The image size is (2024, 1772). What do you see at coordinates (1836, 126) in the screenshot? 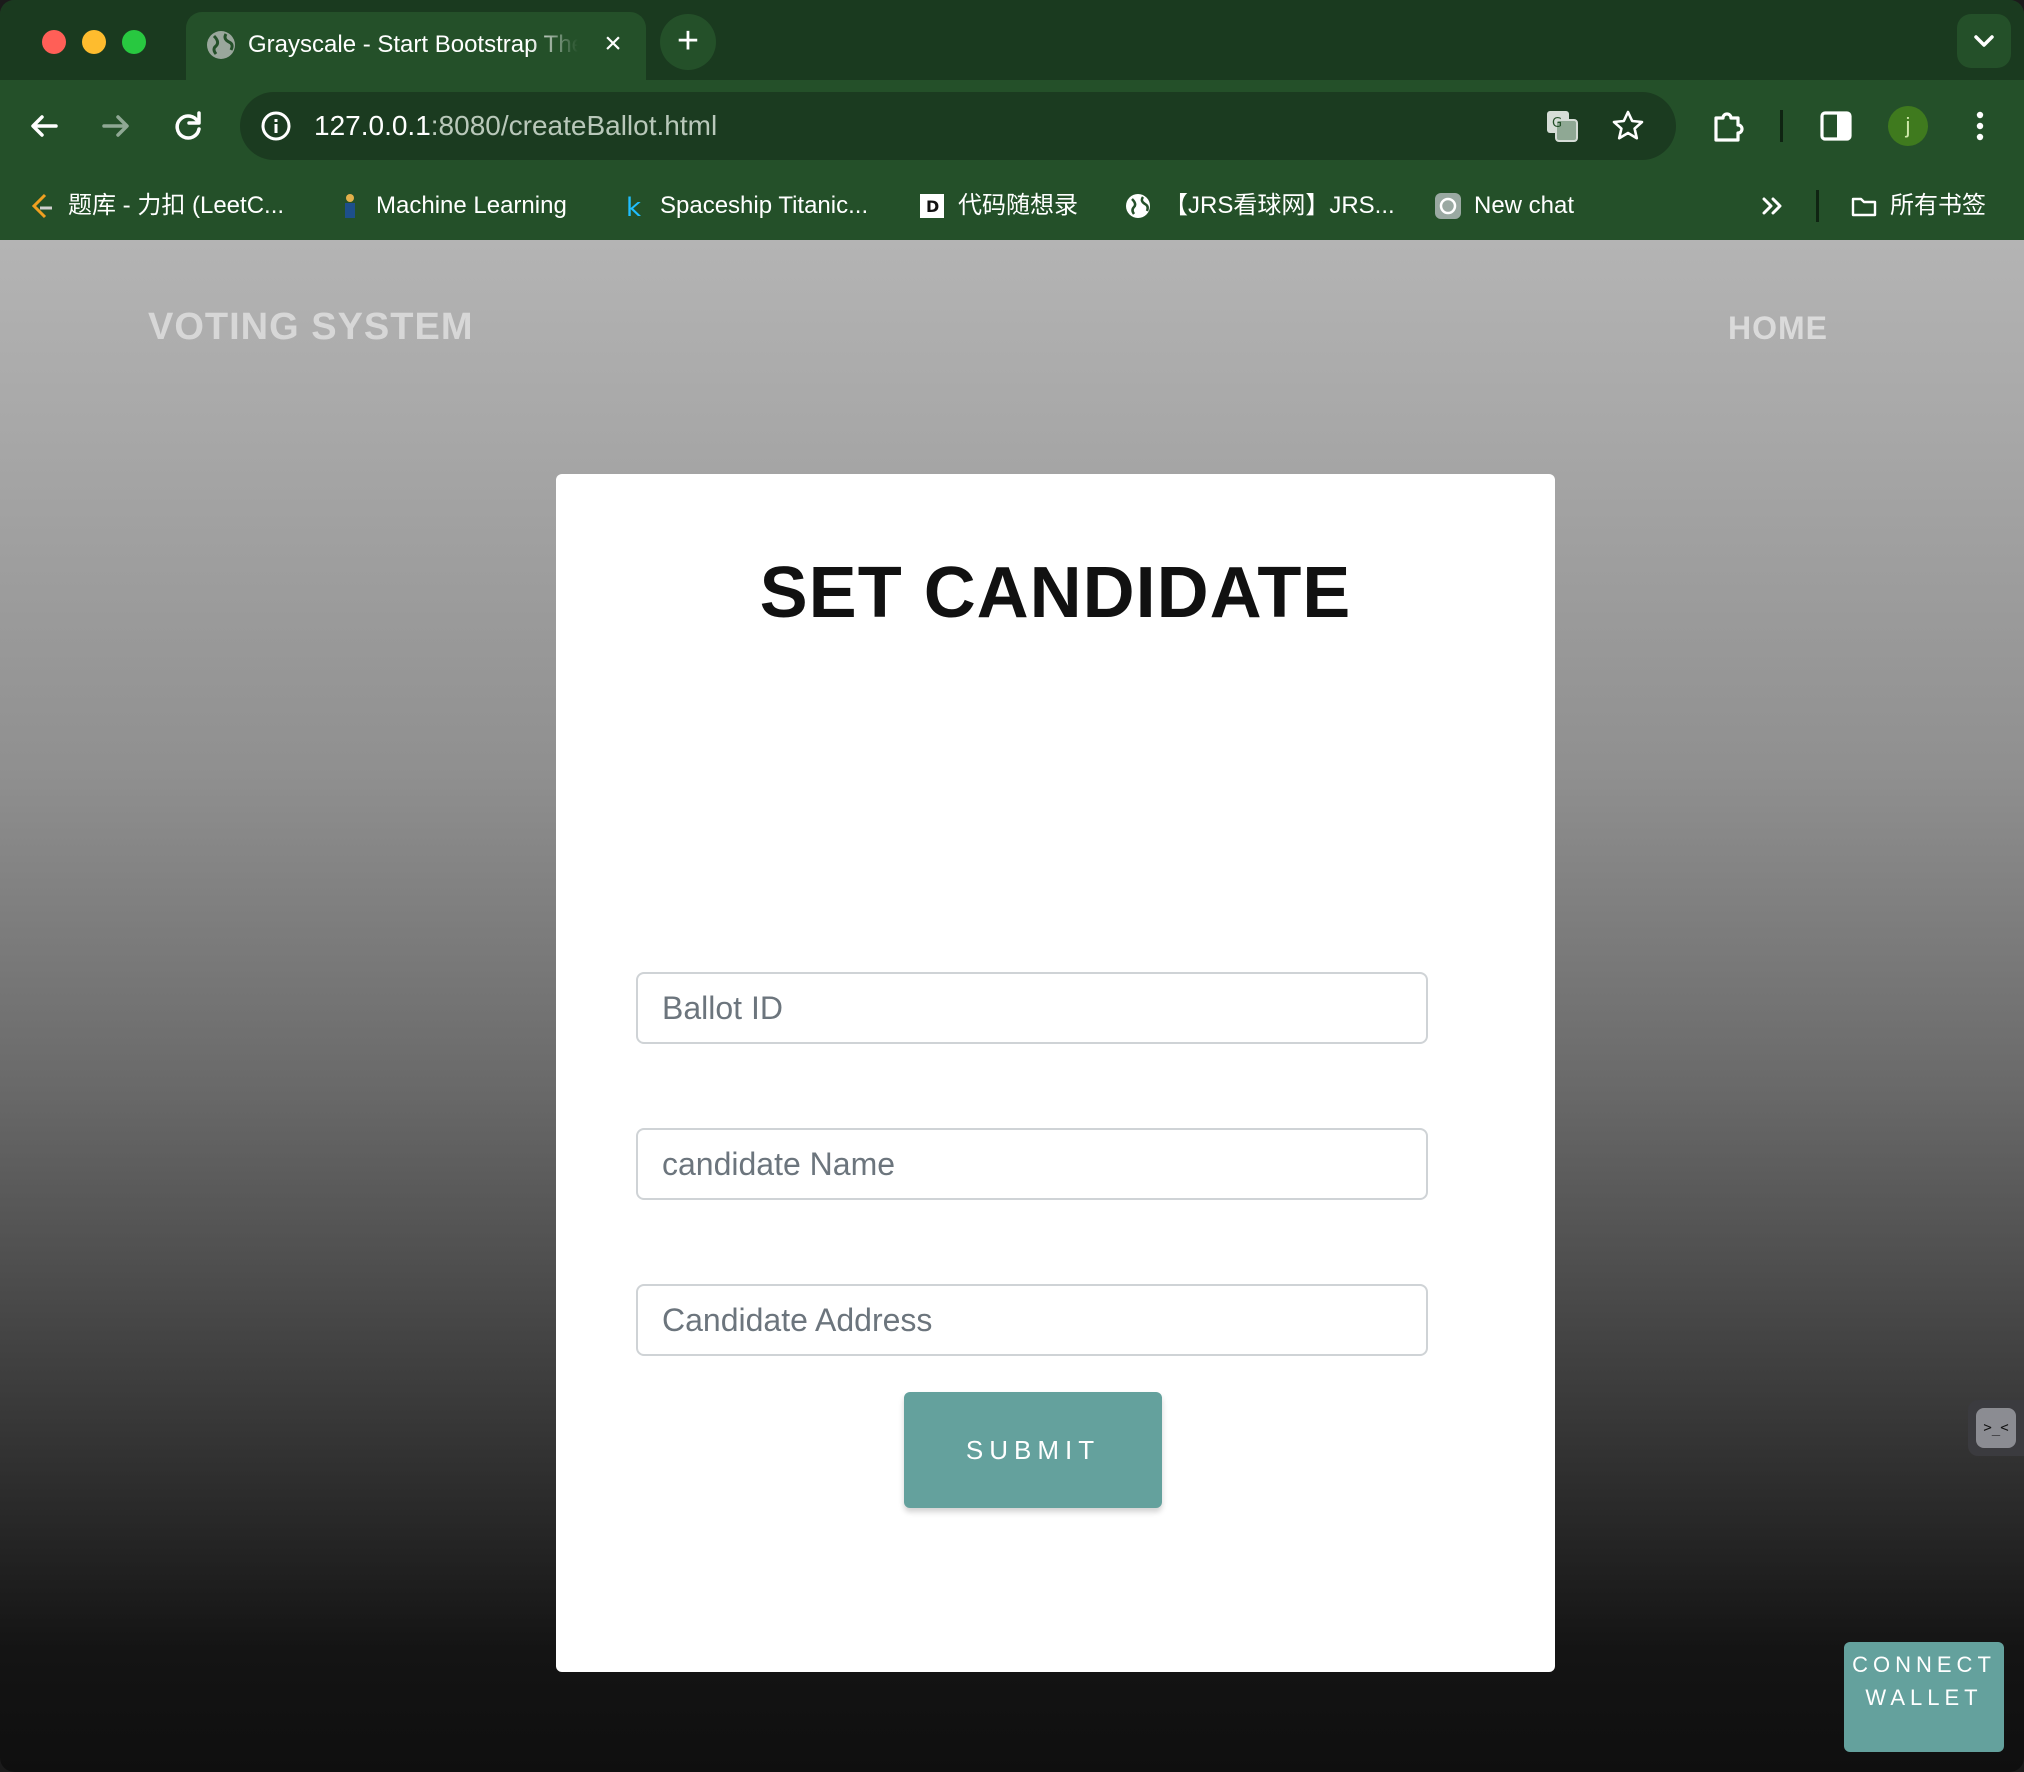
I see `side-panel-icon` at bounding box center [1836, 126].